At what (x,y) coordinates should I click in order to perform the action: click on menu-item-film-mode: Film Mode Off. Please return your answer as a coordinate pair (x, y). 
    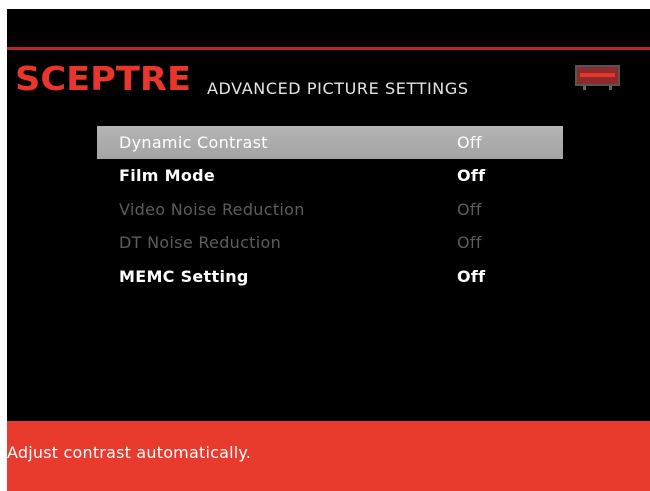
    Looking at the image, I should click on (330, 176).